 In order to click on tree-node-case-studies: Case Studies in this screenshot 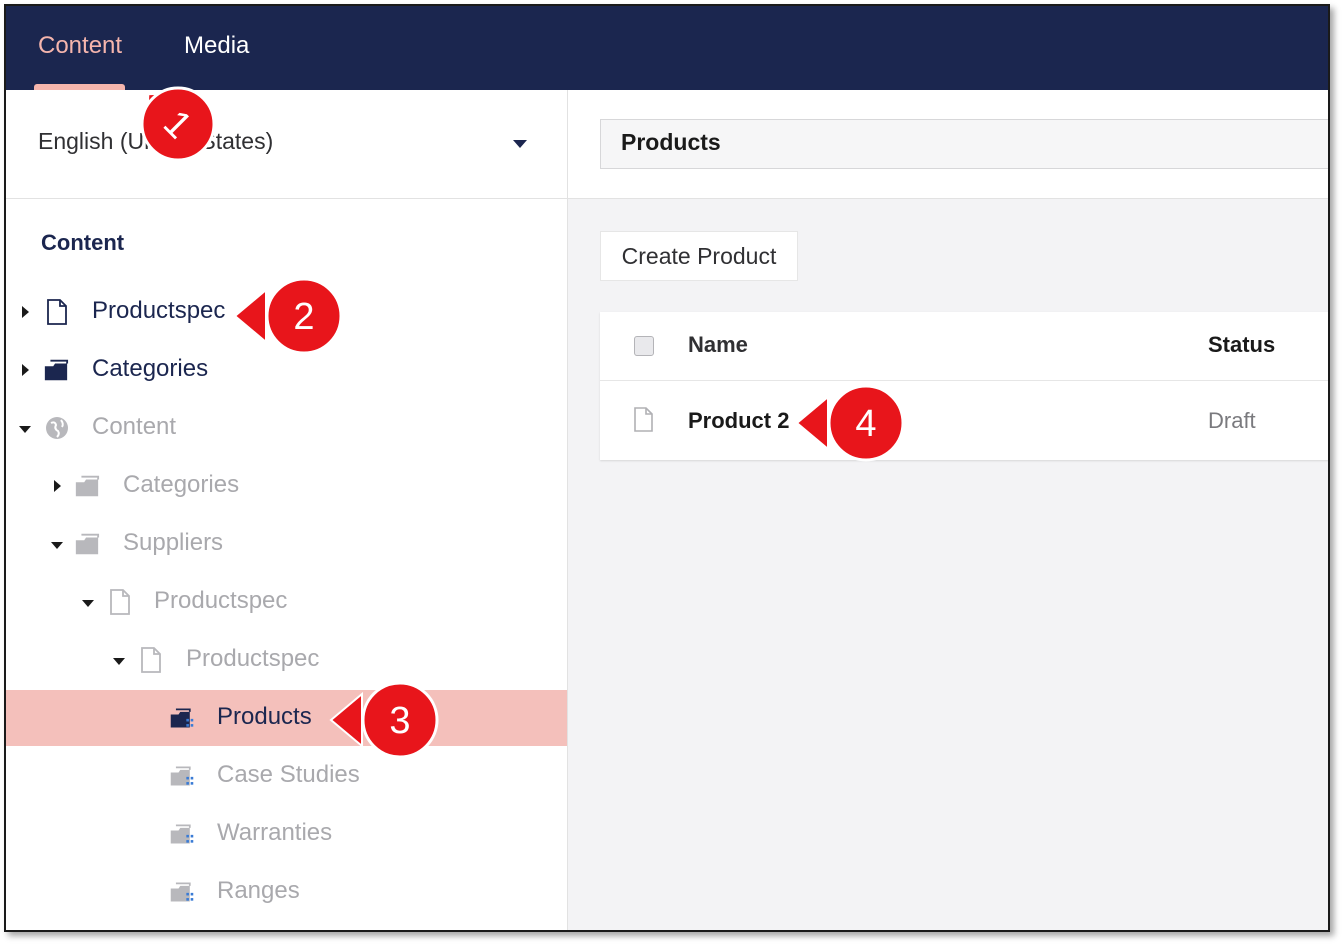, I will do `click(286, 776)`.